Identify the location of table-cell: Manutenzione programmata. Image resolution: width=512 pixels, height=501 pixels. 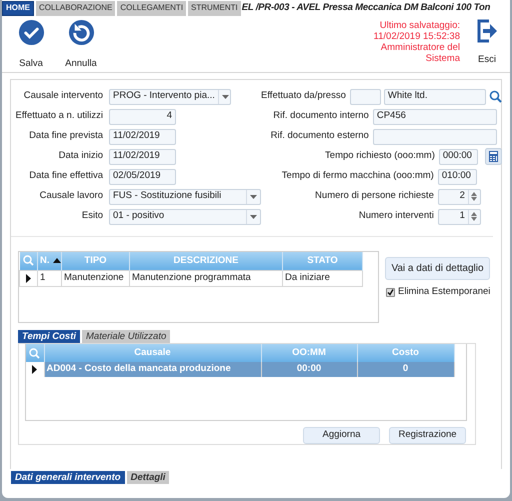
(206, 278).